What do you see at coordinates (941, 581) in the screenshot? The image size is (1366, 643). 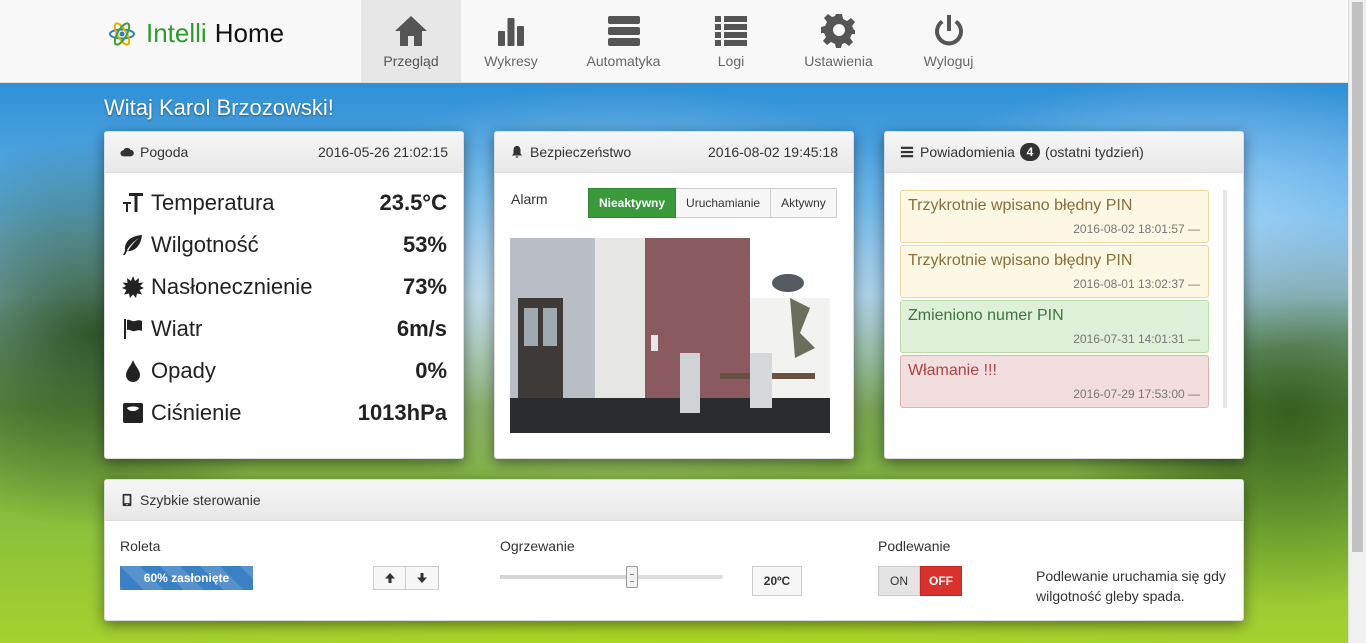 I see `watering-off-button: OFF` at bounding box center [941, 581].